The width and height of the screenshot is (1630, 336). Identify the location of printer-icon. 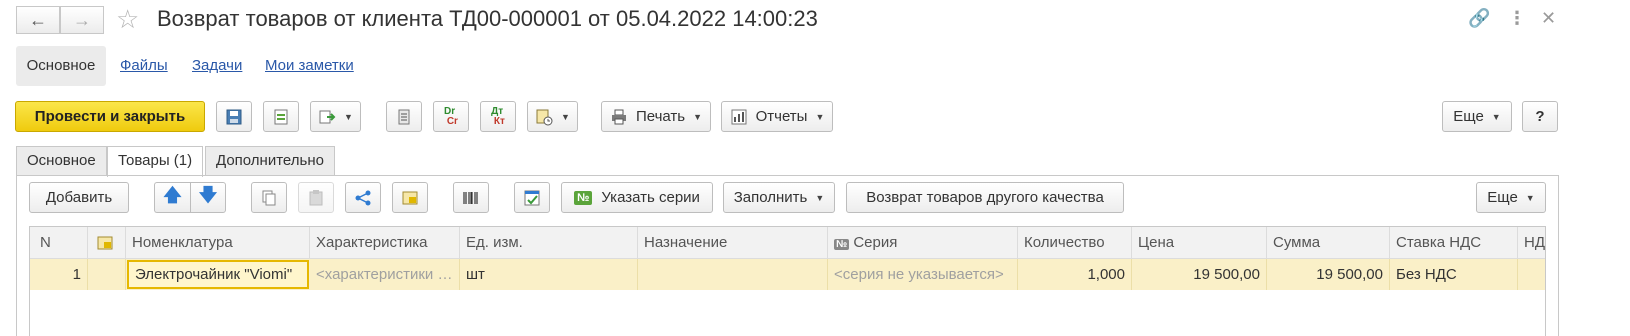
(618, 116).